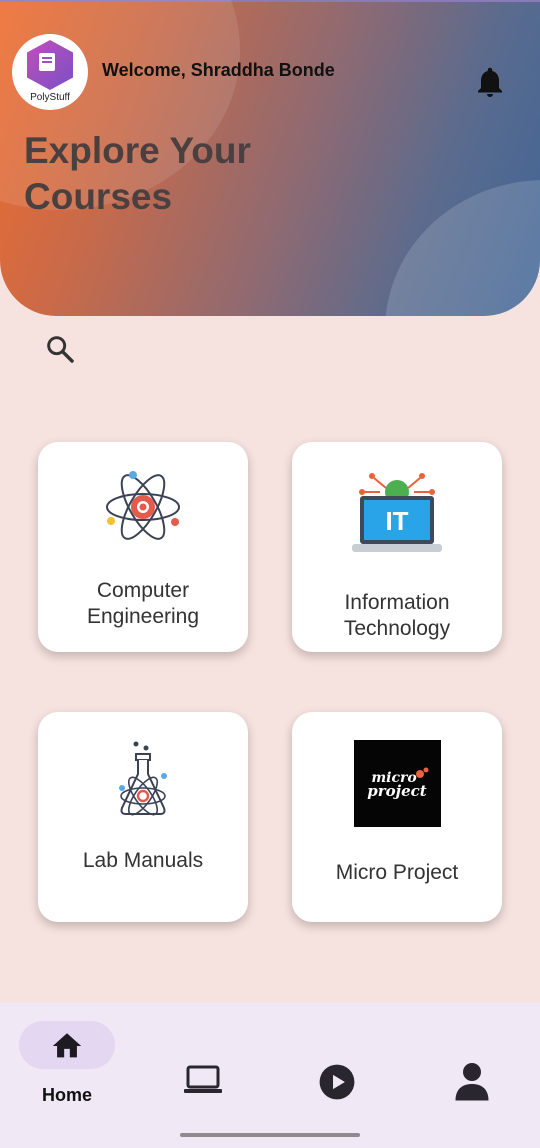  I want to click on course-label-line-1: Information, so click(397, 602).